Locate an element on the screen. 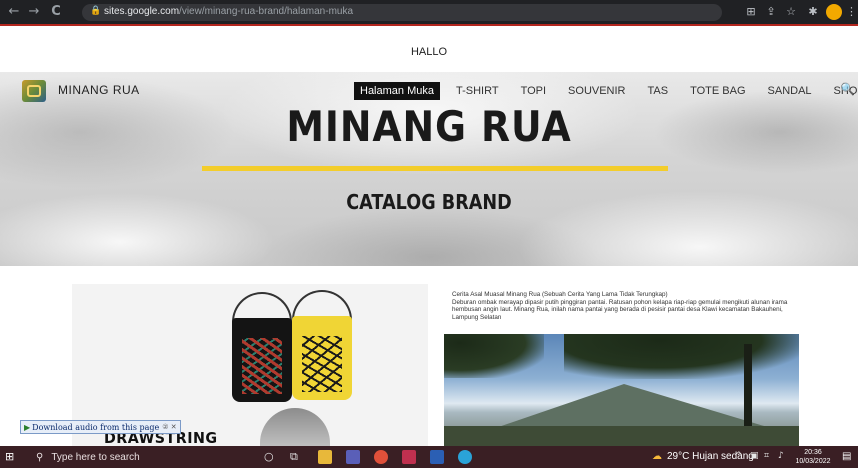 This screenshot has height=468, width=858. nav-item-souvenir: SOUVENIR is located at coordinates (596, 91).